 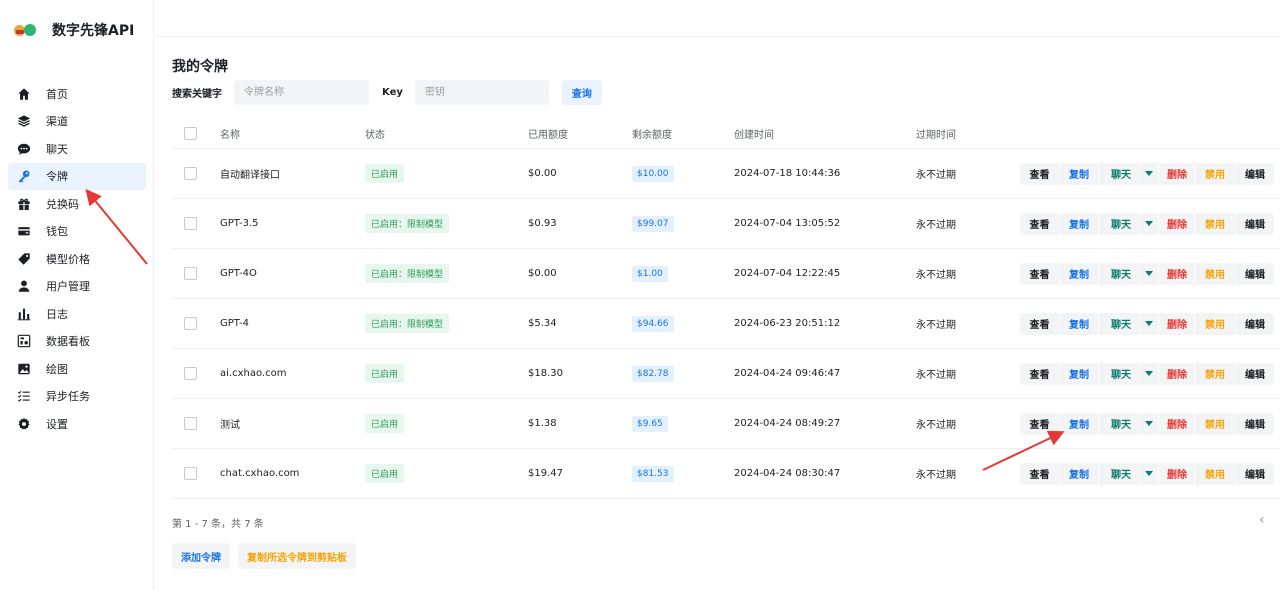 I want to click on created-time: 2024-07-18 10:44:36, so click(x=787, y=173).